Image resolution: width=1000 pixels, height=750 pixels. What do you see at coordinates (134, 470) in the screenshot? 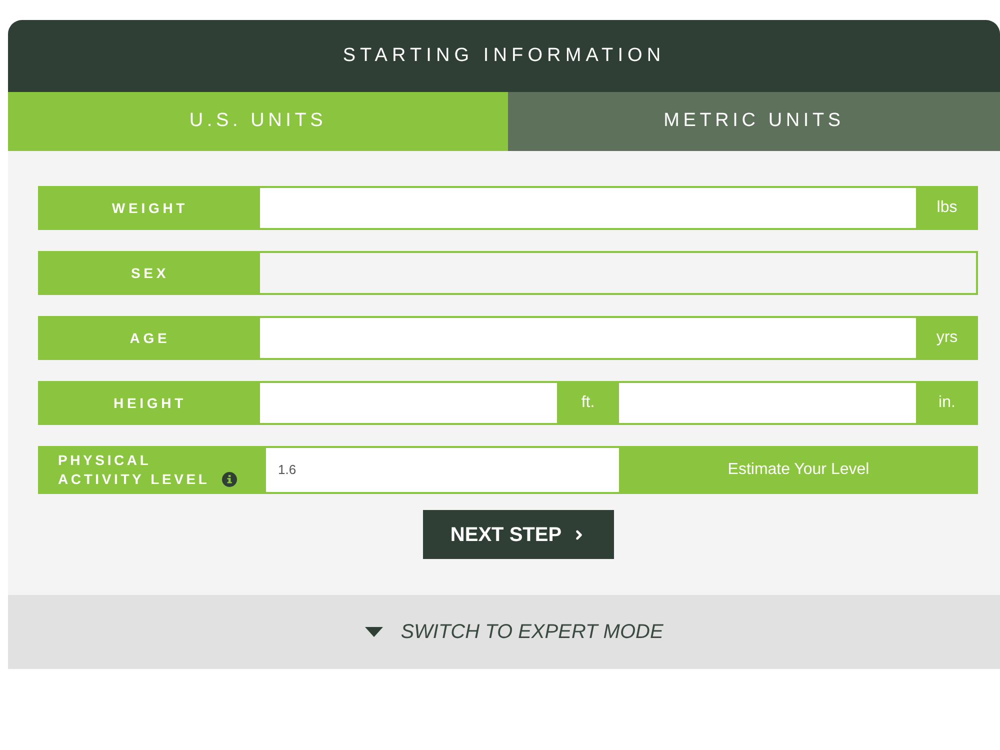
I see `field-label: PHYSICAL ACTIVITY LEVEL` at bounding box center [134, 470].